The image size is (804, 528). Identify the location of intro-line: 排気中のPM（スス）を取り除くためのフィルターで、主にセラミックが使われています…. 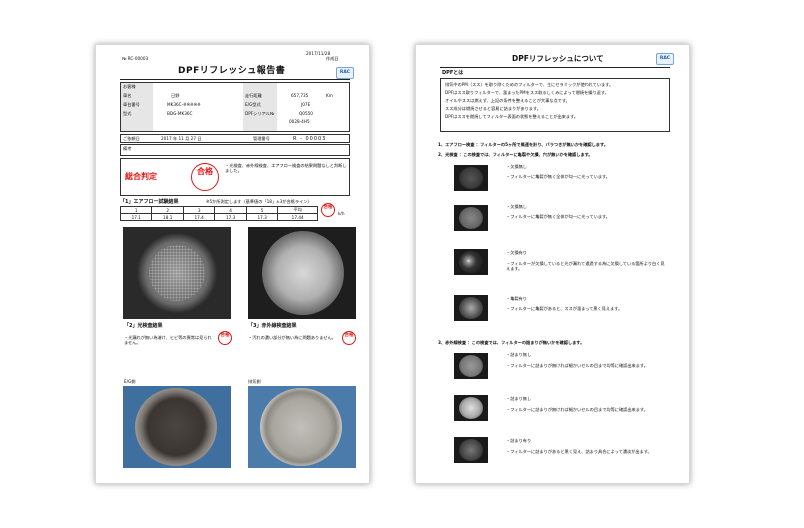
(529, 84).